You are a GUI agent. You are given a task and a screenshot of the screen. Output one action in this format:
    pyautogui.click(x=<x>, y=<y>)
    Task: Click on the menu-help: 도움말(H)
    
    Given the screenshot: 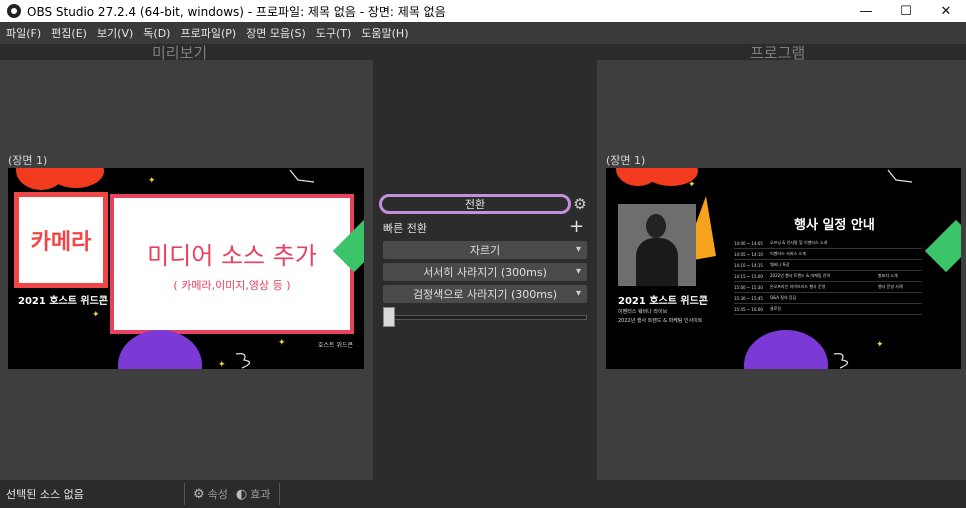 What is the action you would take?
    pyautogui.click(x=384, y=33)
    